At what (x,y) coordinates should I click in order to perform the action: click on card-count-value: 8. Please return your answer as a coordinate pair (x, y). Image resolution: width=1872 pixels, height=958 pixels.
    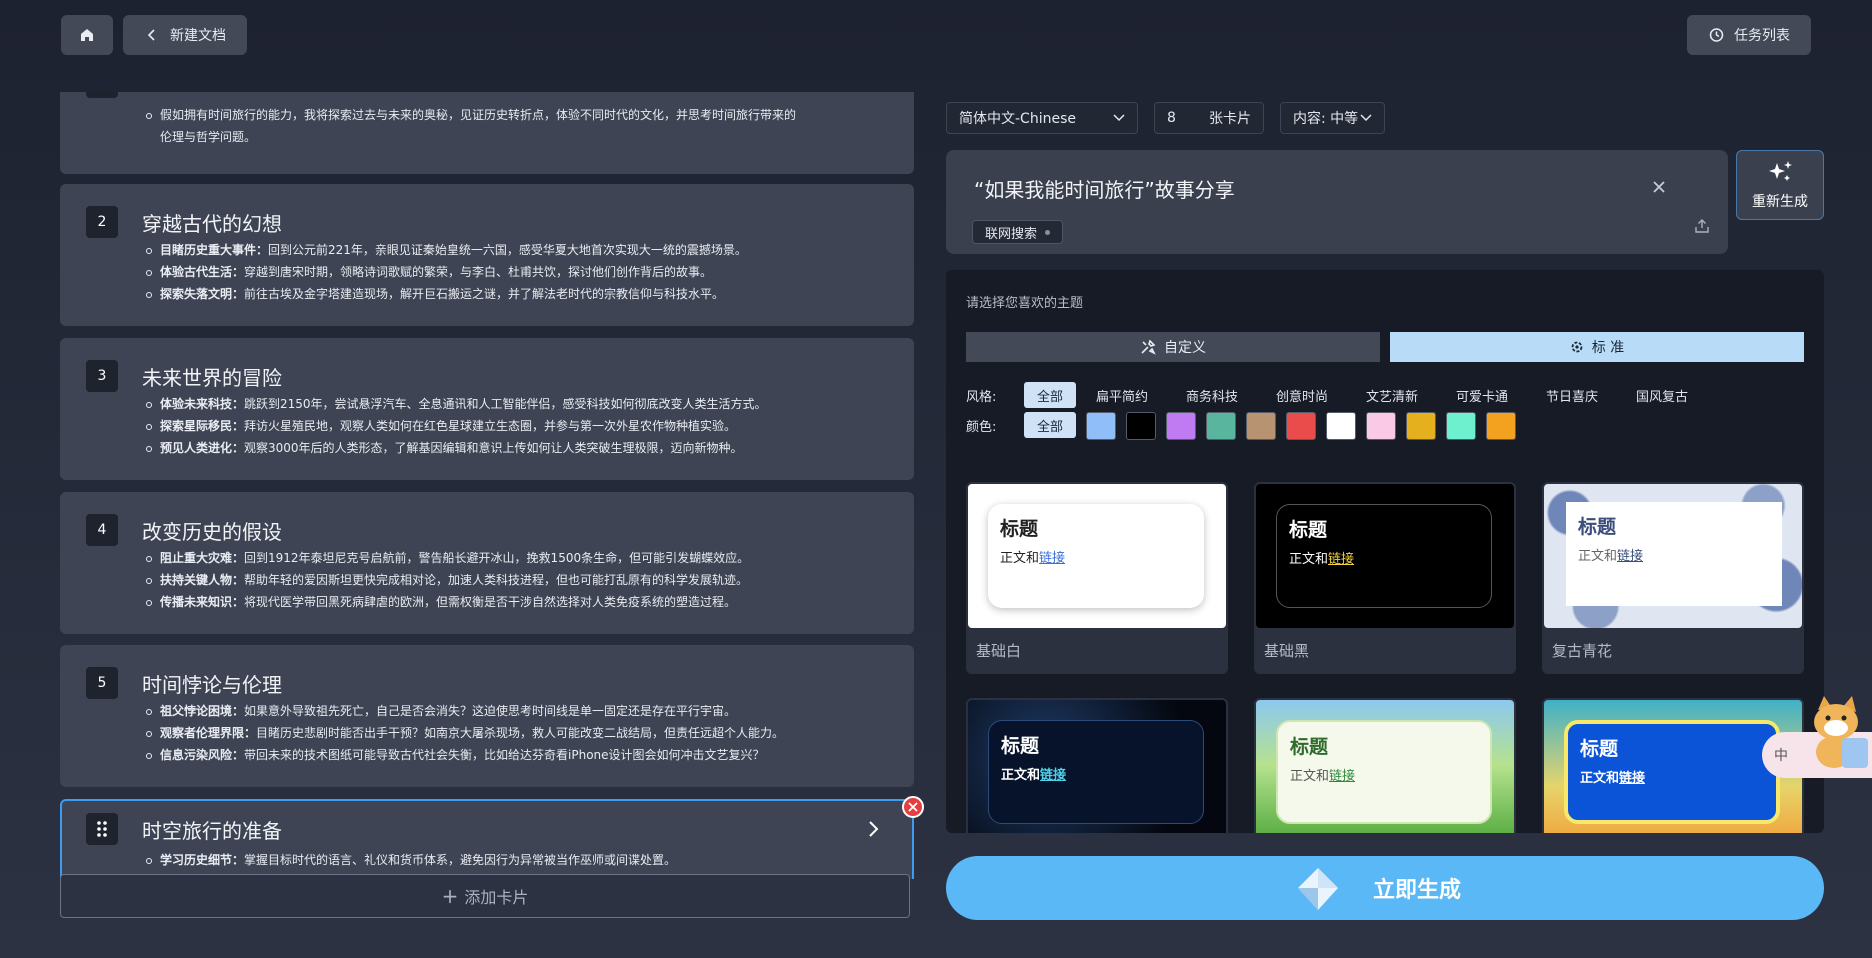
    Looking at the image, I should click on (1171, 118).